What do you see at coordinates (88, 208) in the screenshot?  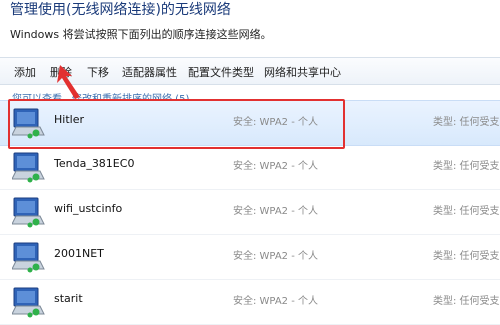 I see `network-name: wifi_ustcinfo` at bounding box center [88, 208].